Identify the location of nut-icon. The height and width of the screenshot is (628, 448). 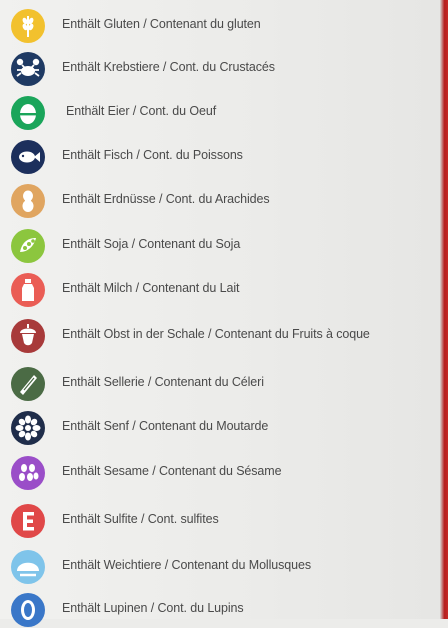
(28, 336).